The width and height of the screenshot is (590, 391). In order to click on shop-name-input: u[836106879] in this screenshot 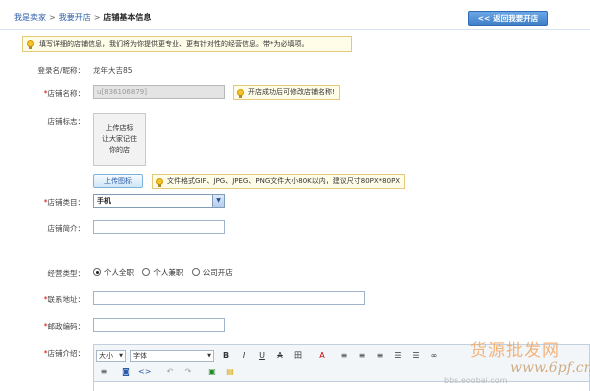, I will do `click(159, 92)`.